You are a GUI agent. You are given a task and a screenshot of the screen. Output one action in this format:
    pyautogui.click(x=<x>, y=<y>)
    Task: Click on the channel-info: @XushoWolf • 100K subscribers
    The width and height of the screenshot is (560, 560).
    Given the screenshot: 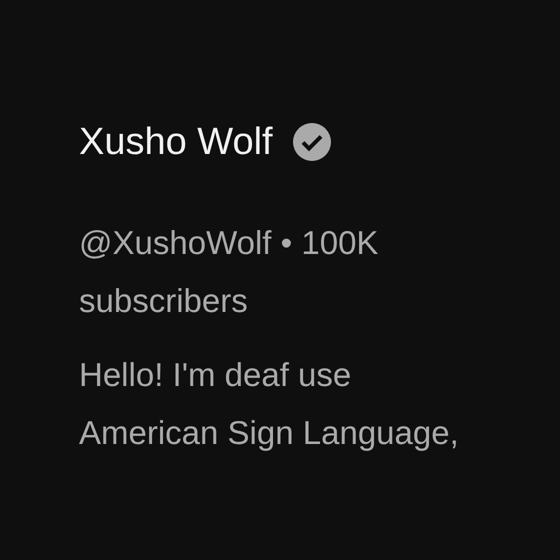 What is the action you would take?
    pyautogui.click(x=229, y=272)
    